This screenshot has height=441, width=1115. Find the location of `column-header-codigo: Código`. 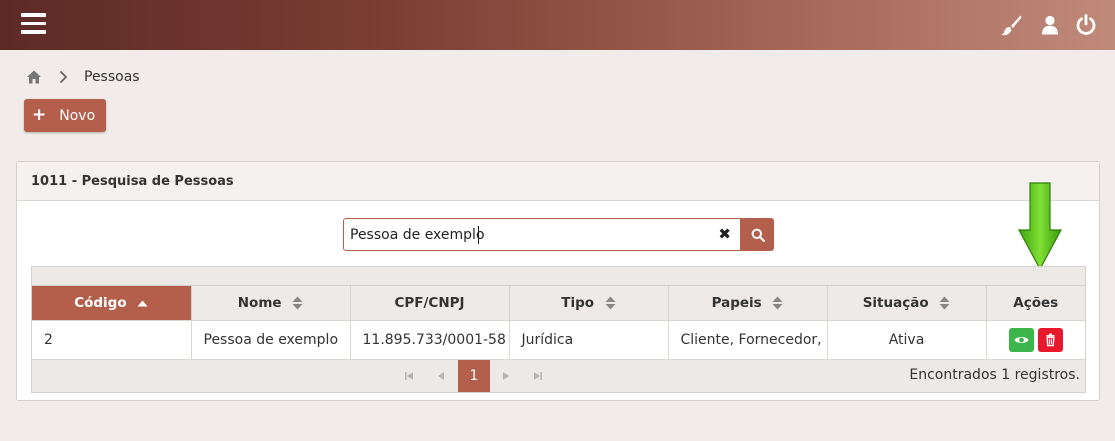

column-header-codigo: Código is located at coordinates (112, 303).